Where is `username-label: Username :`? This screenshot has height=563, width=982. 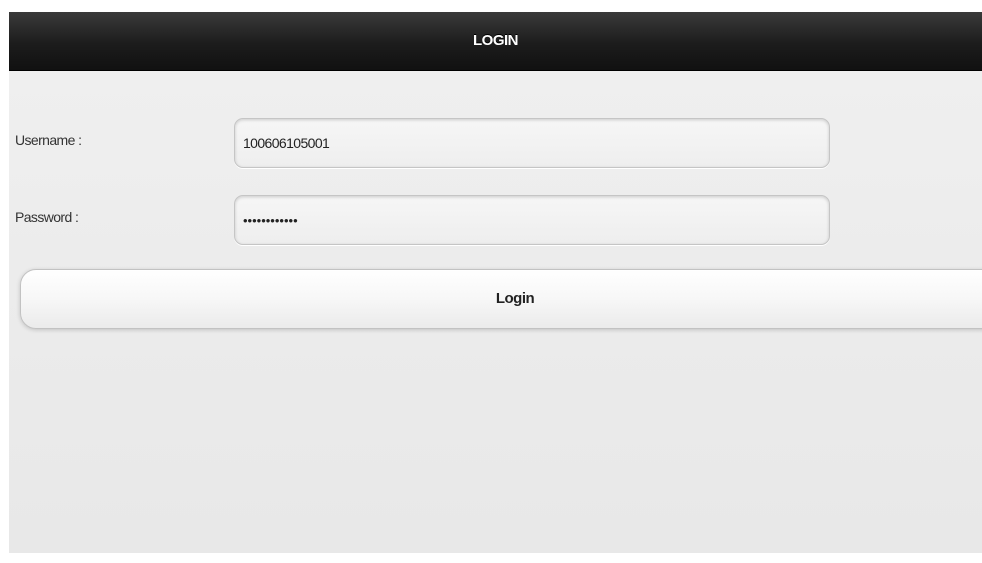
username-label: Username : is located at coordinates (48, 140).